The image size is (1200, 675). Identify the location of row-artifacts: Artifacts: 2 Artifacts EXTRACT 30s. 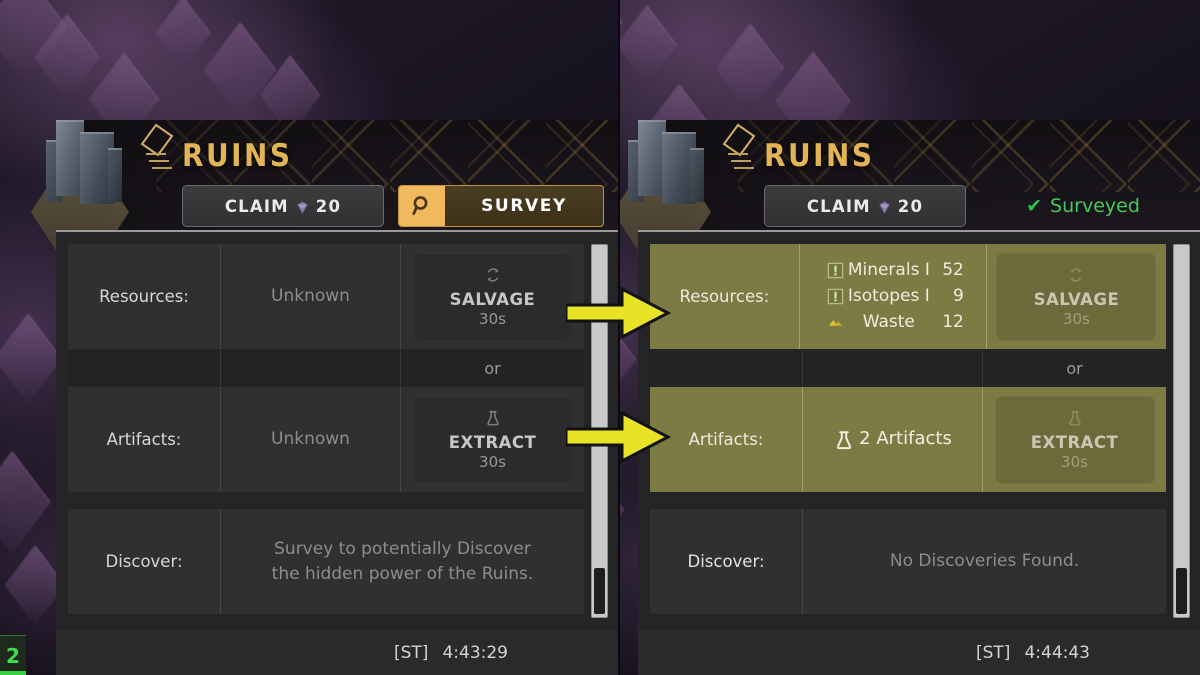
(908, 439).